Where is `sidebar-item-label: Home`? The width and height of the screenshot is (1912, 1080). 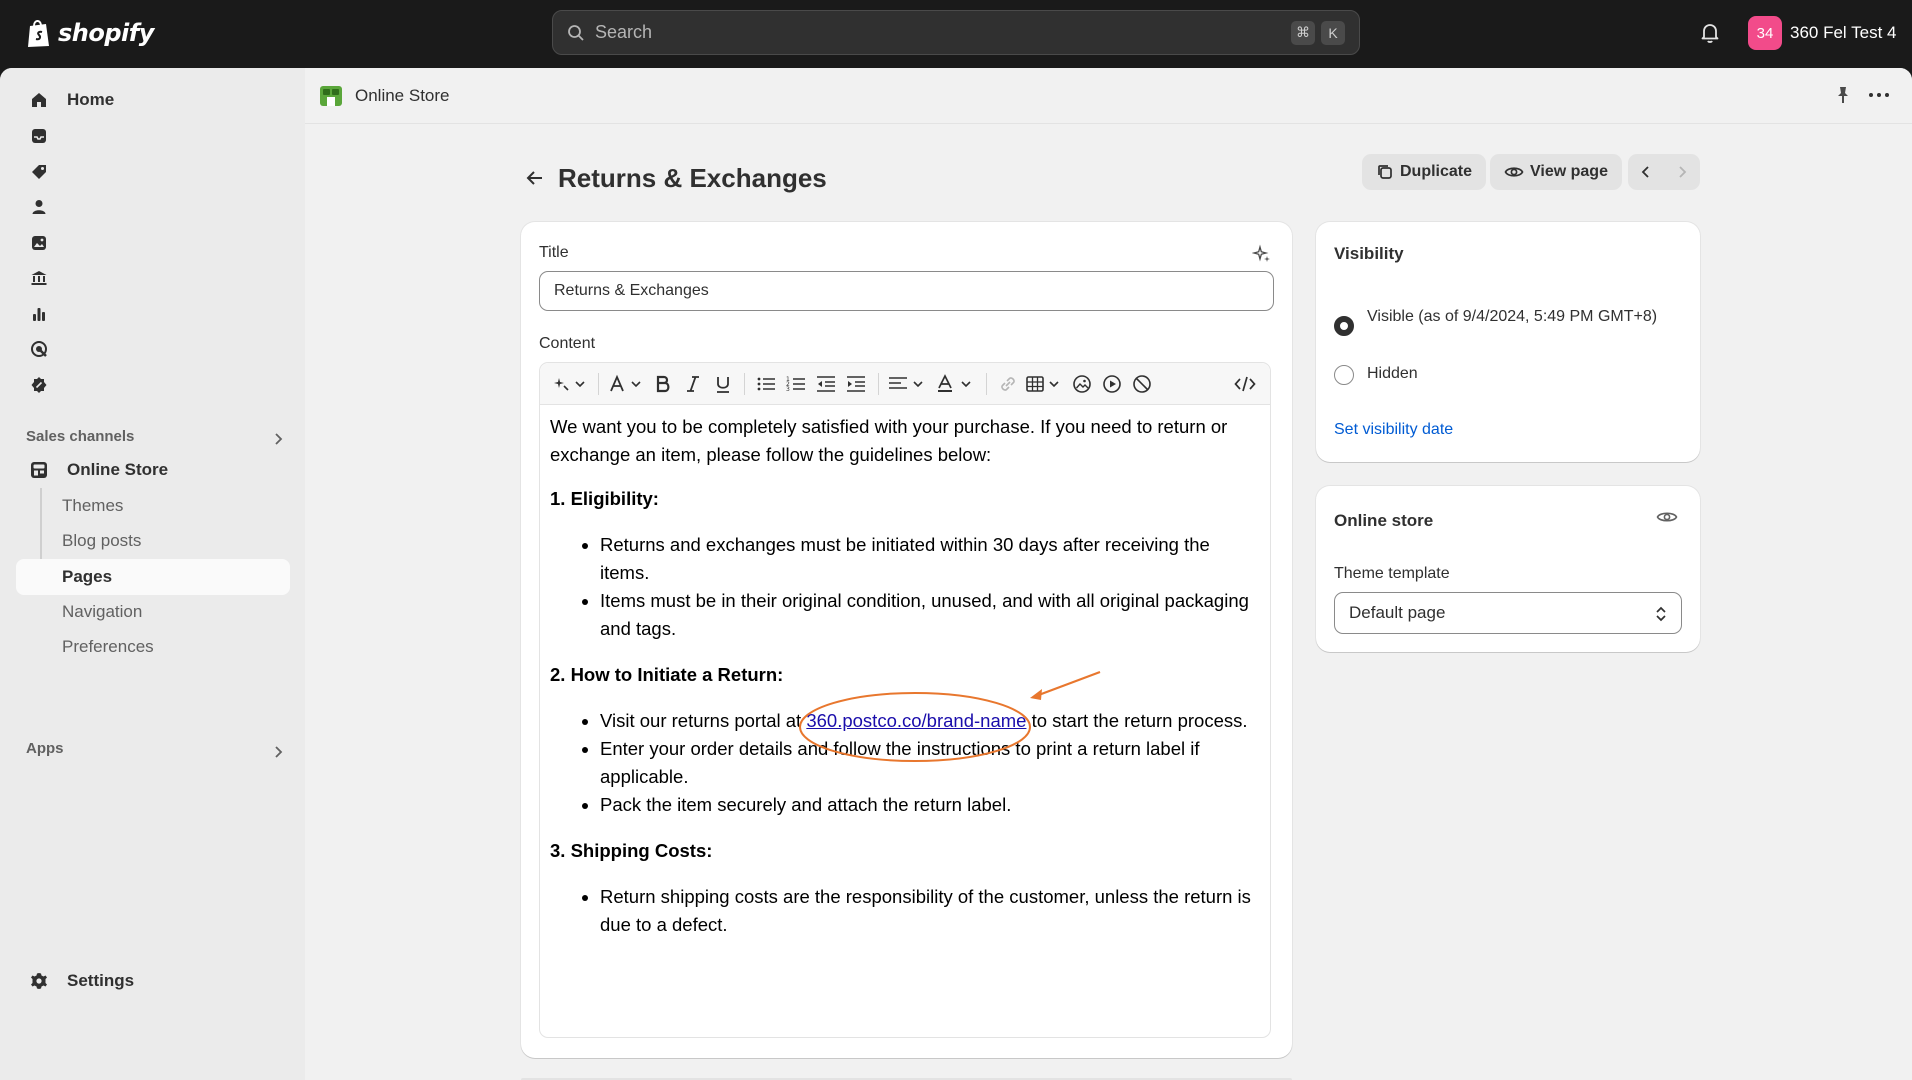
sidebar-item-label: Home is located at coordinates (91, 99).